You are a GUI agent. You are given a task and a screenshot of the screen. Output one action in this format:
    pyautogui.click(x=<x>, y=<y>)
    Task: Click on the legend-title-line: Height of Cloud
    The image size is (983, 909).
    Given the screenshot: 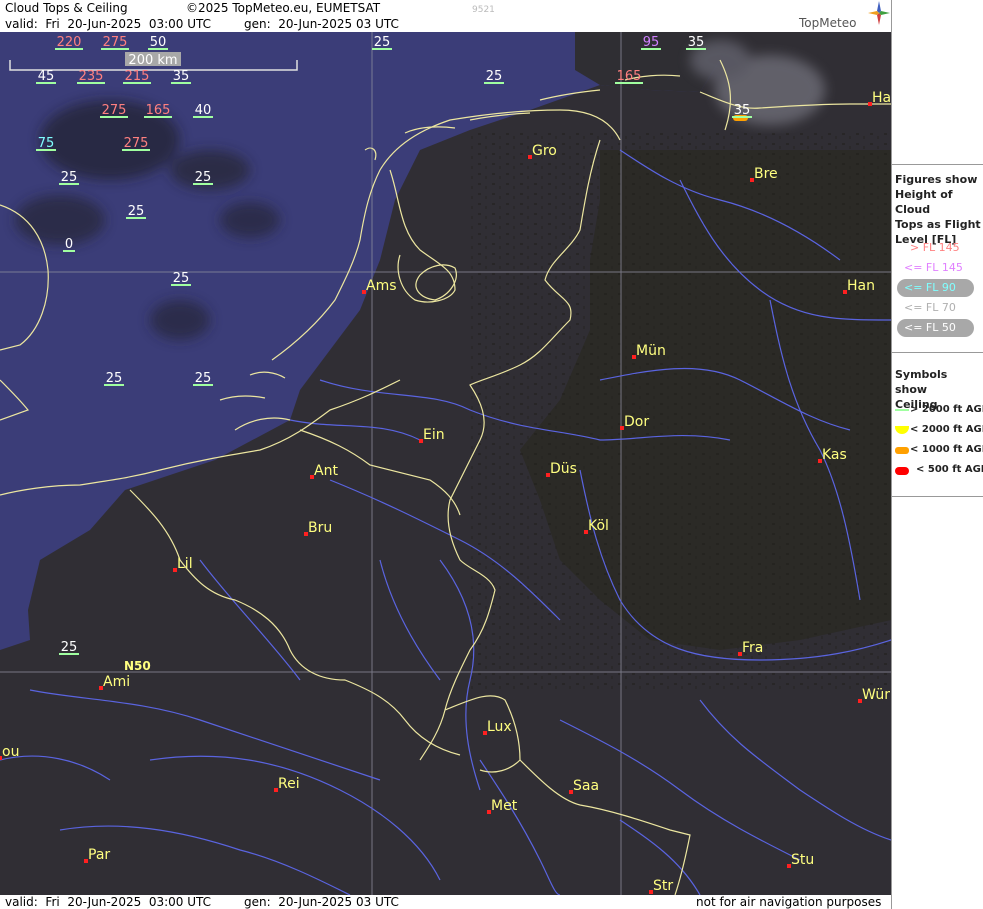 What is the action you would take?
    pyautogui.click(x=924, y=202)
    